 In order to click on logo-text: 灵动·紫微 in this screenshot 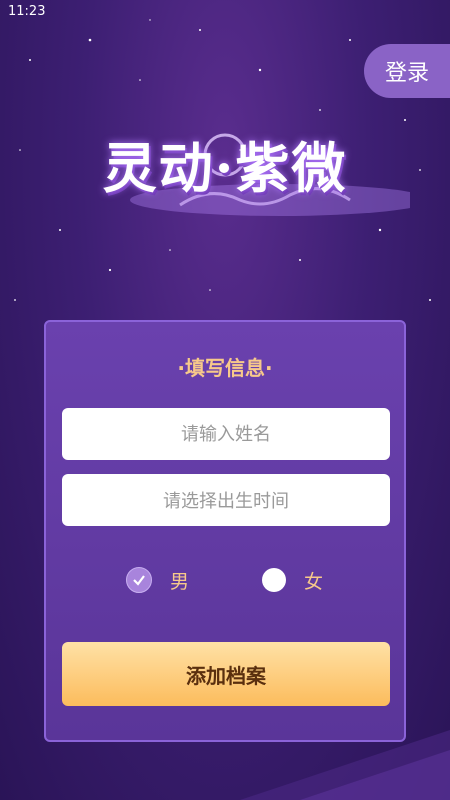, I will do `click(225, 168)`.